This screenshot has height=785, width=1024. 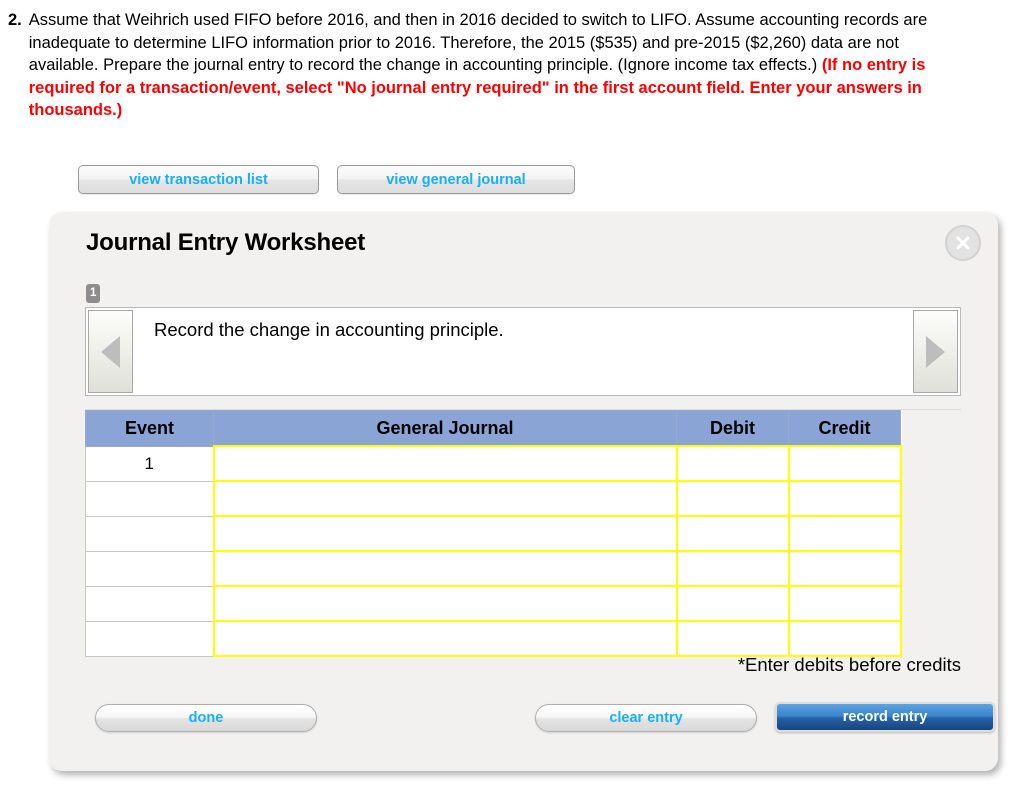 What do you see at coordinates (732, 428) in the screenshot?
I see `column-header-debit: Debit` at bounding box center [732, 428].